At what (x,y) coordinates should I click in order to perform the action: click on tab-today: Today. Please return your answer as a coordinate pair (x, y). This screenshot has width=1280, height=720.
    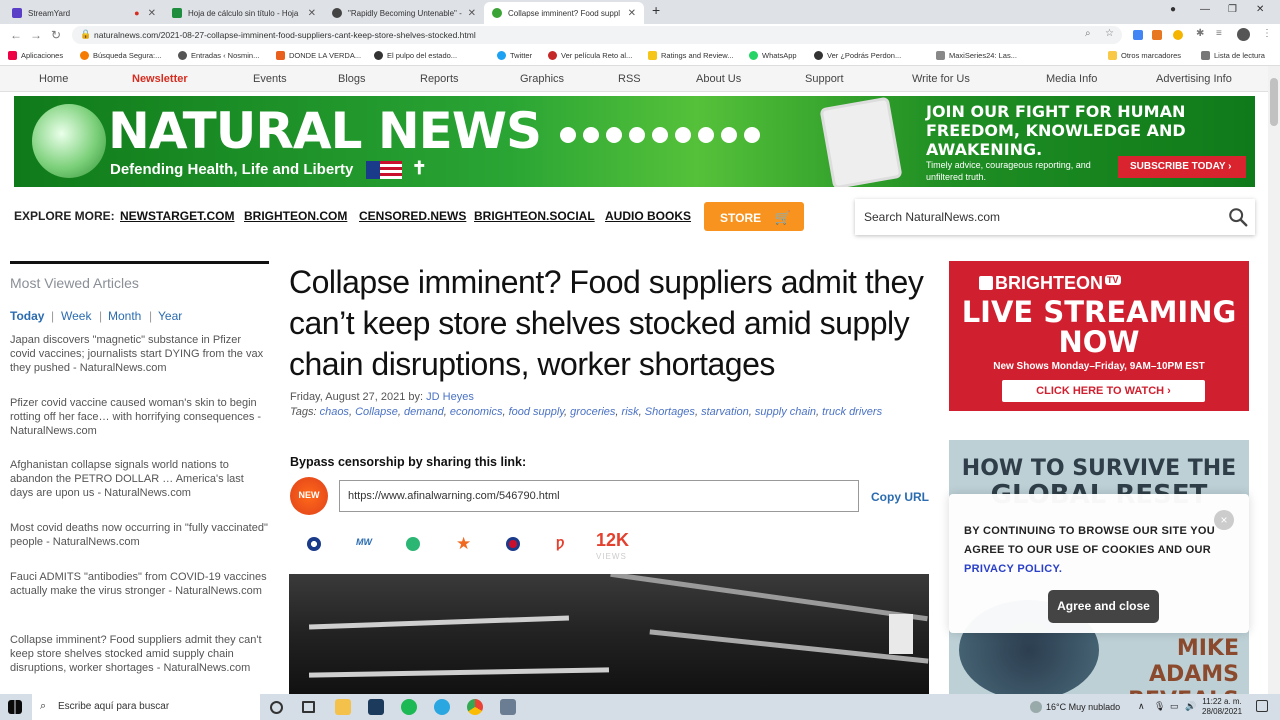
    Looking at the image, I should click on (27, 316).